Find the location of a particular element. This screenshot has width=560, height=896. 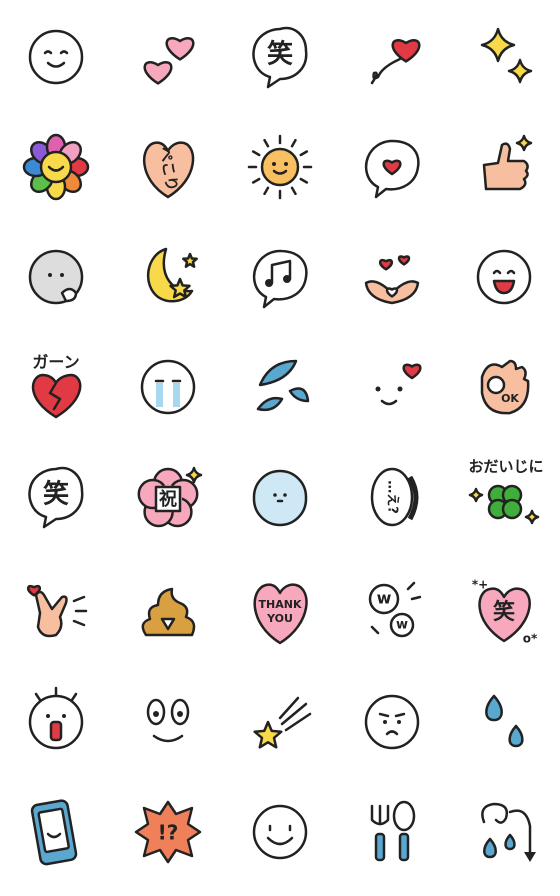

two-hearts-icon is located at coordinates (169, 61).